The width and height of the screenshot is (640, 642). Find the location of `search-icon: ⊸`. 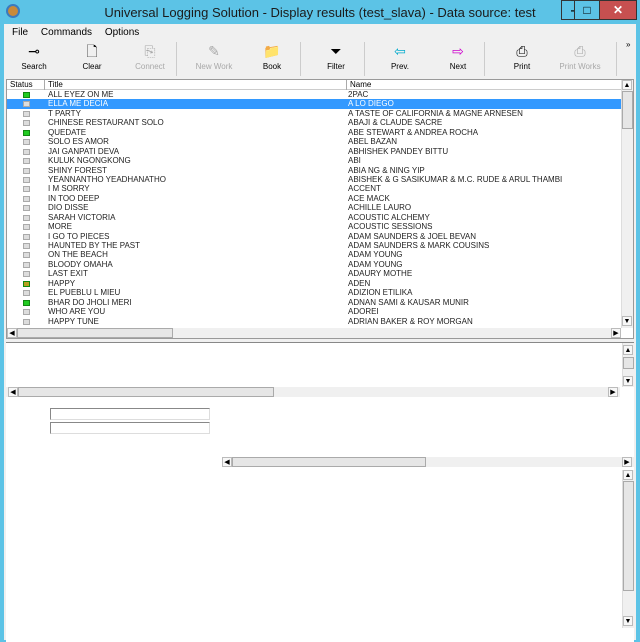

search-icon: ⊸ is located at coordinates (34, 51).